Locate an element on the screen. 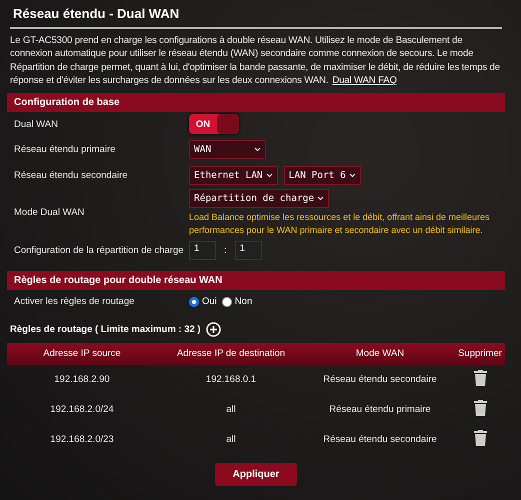 This screenshot has width=521, height=500. dropdown: WAN is located at coordinates (227, 150).